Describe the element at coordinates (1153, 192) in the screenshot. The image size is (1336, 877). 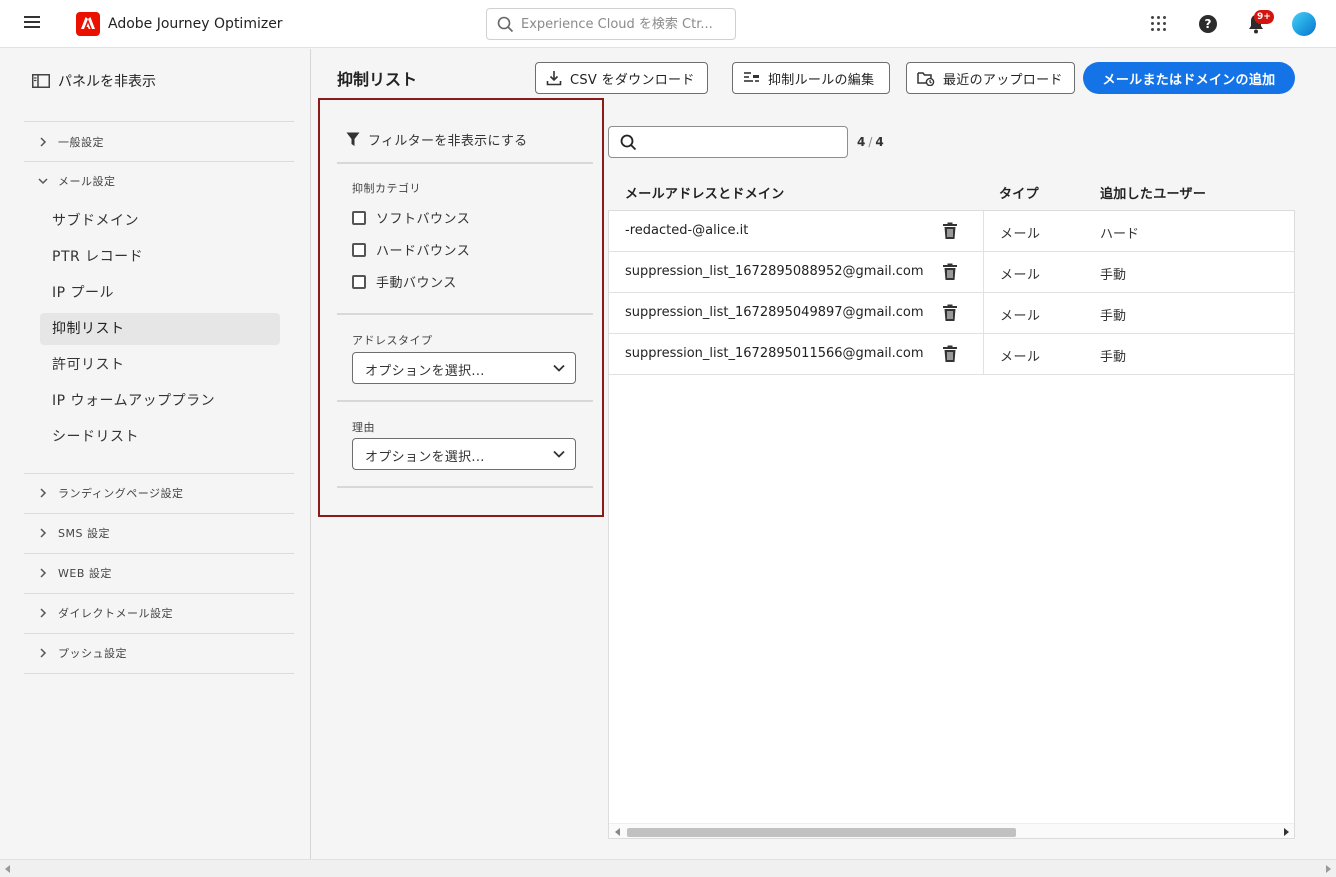
I see `column-header-added-by: 追加したユーザー` at that location.